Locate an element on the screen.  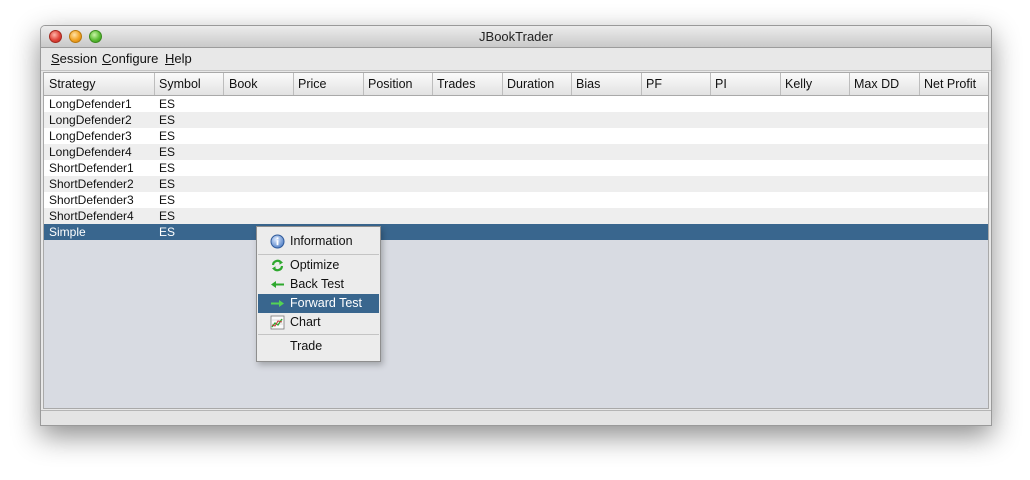
strategy-cell: ShortDefender1 is located at coordinates (91, 168).